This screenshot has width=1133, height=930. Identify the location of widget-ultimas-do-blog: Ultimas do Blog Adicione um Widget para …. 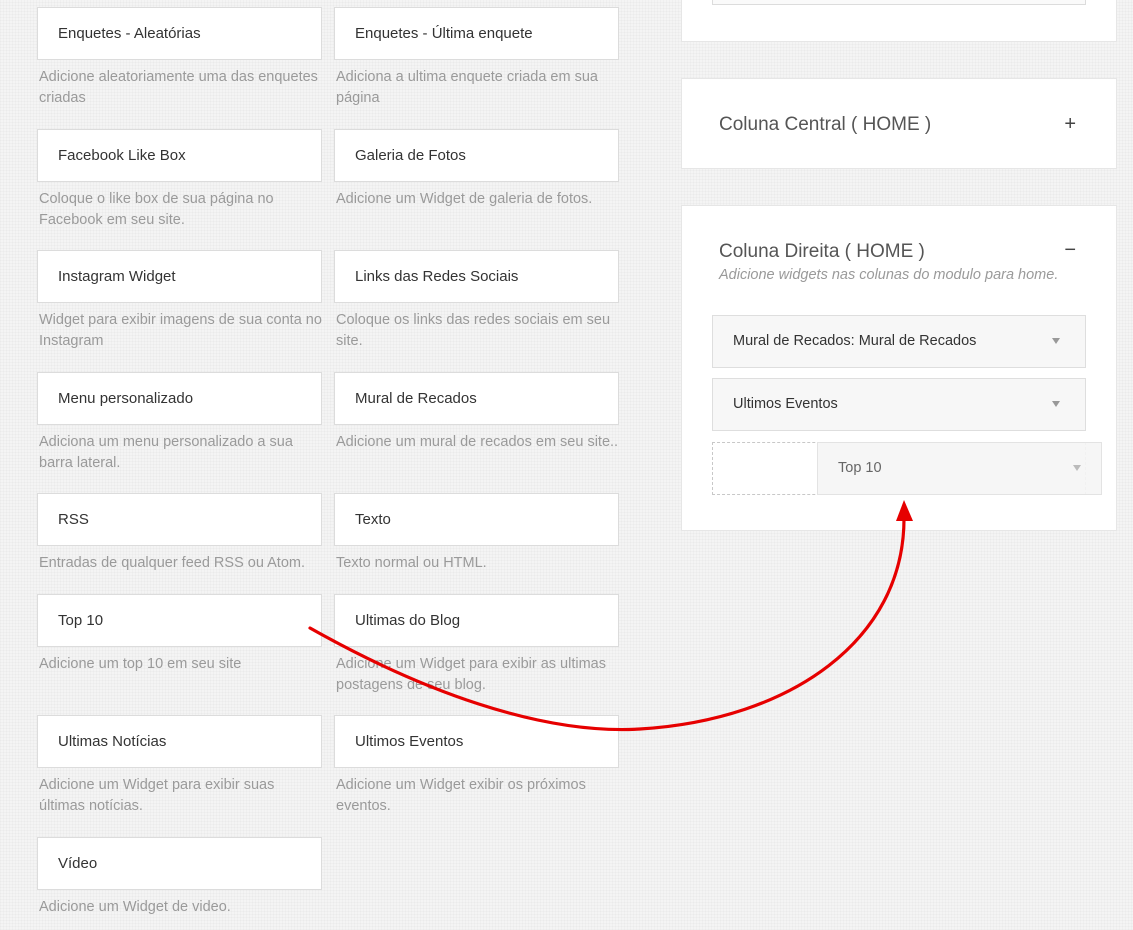
(476, 645).